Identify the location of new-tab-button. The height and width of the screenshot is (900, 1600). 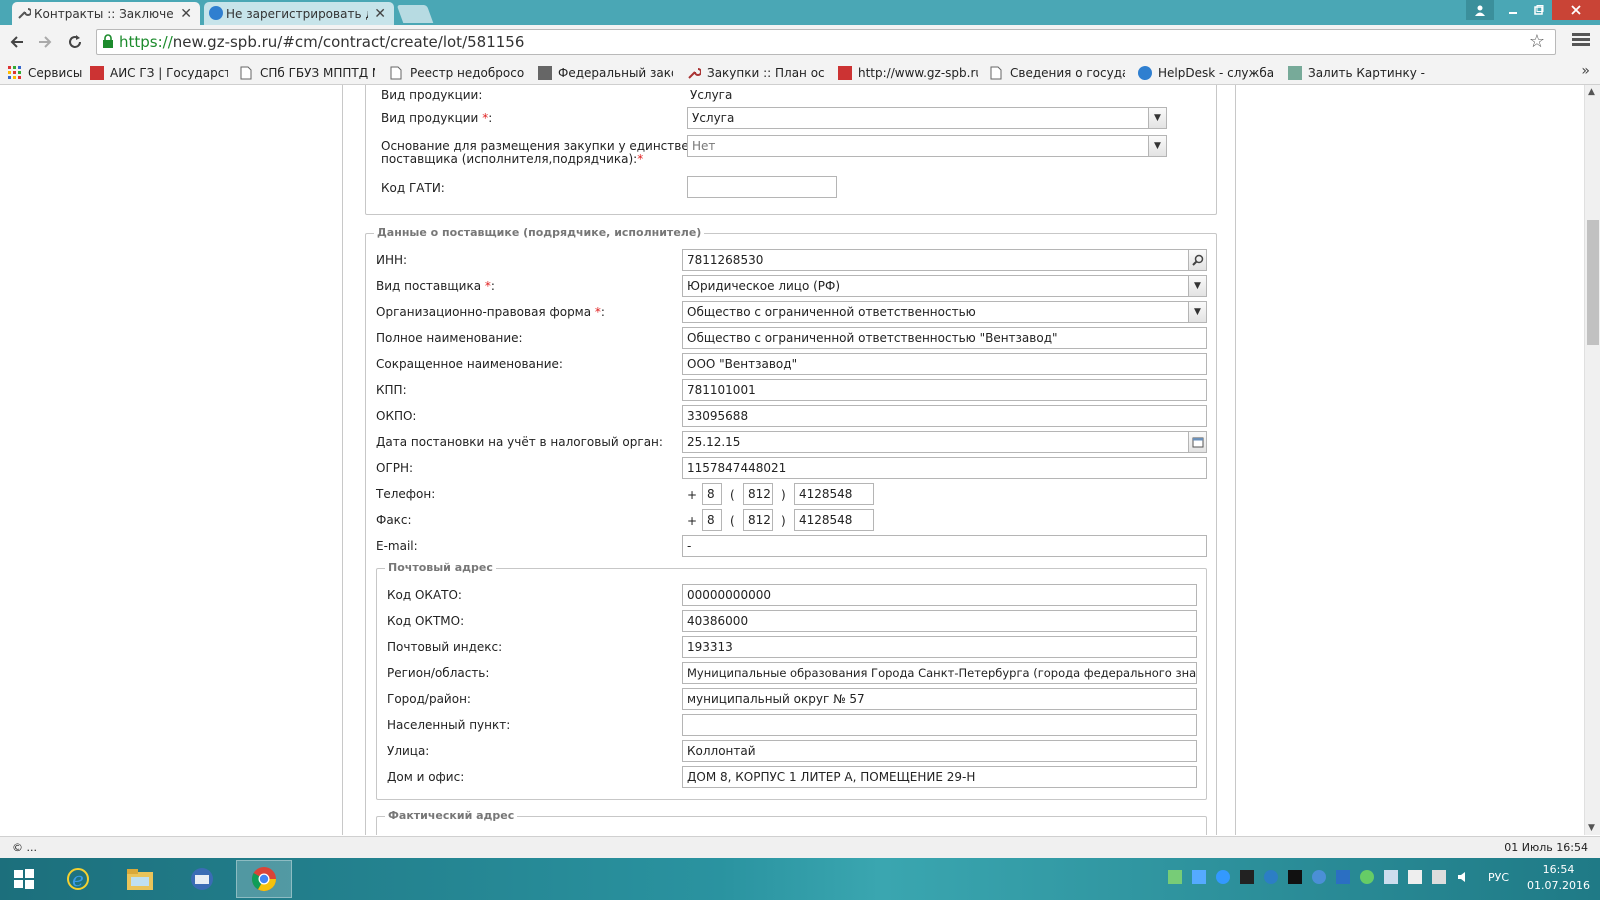
(415, 14).